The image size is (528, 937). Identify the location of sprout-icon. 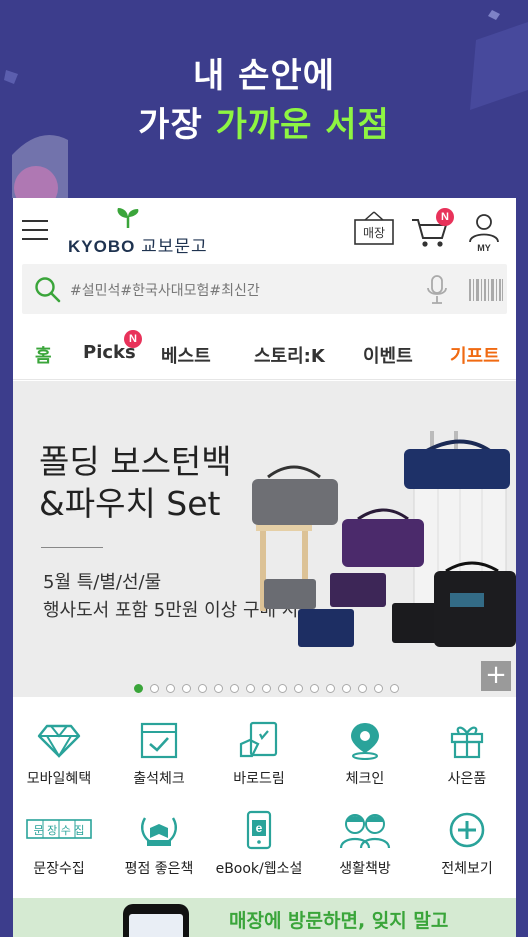
(128, 218).